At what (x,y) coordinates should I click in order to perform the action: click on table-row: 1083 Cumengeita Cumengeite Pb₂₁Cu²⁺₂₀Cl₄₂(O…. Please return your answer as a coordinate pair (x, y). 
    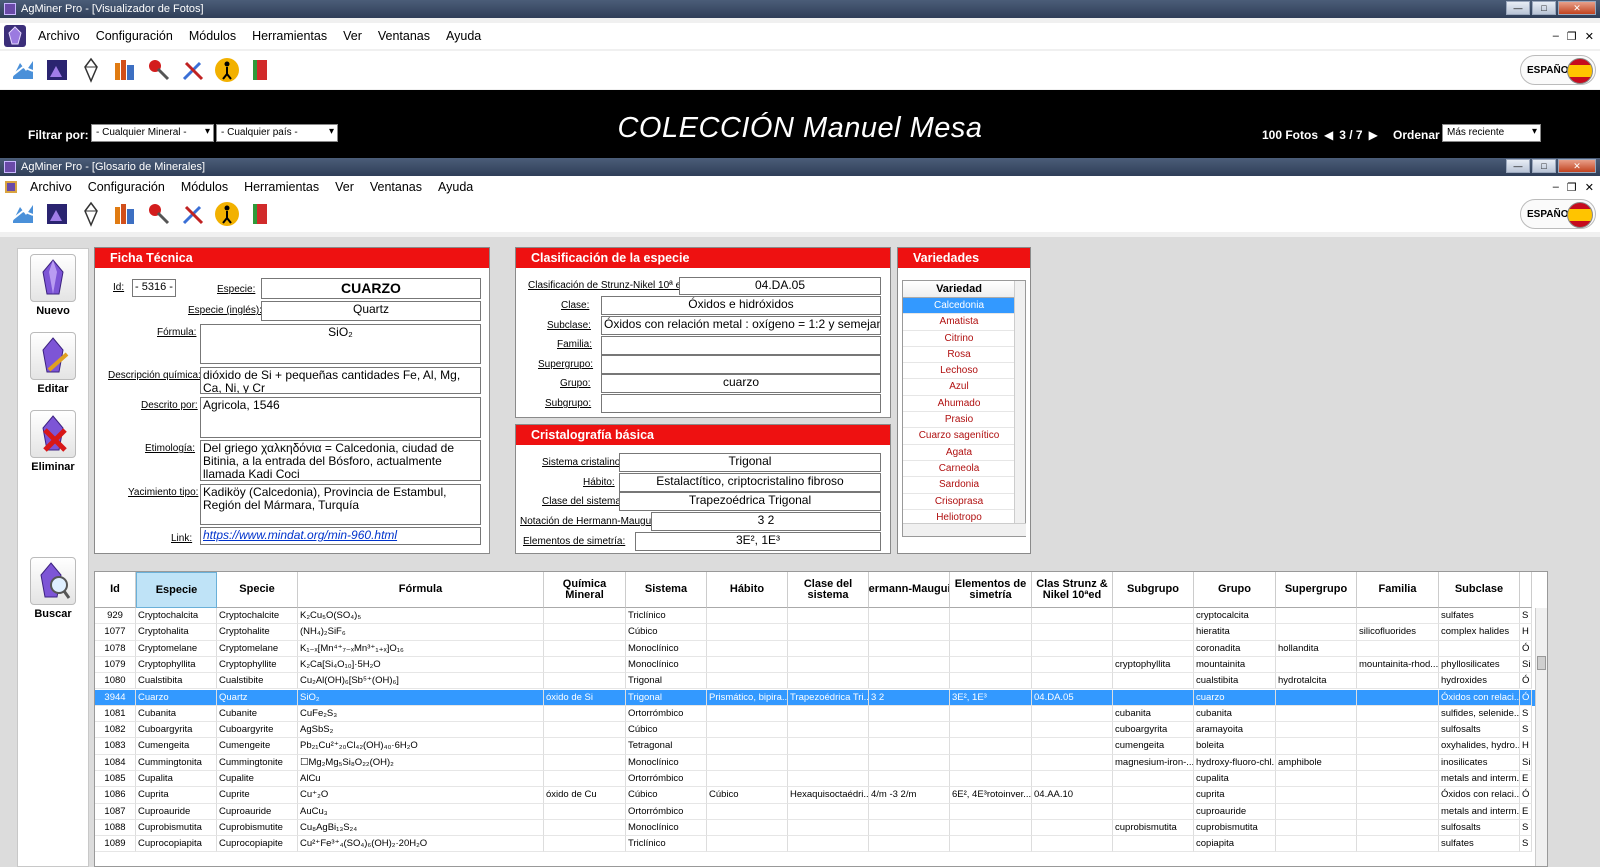
    Looking at the image, I should click on (815, 746).